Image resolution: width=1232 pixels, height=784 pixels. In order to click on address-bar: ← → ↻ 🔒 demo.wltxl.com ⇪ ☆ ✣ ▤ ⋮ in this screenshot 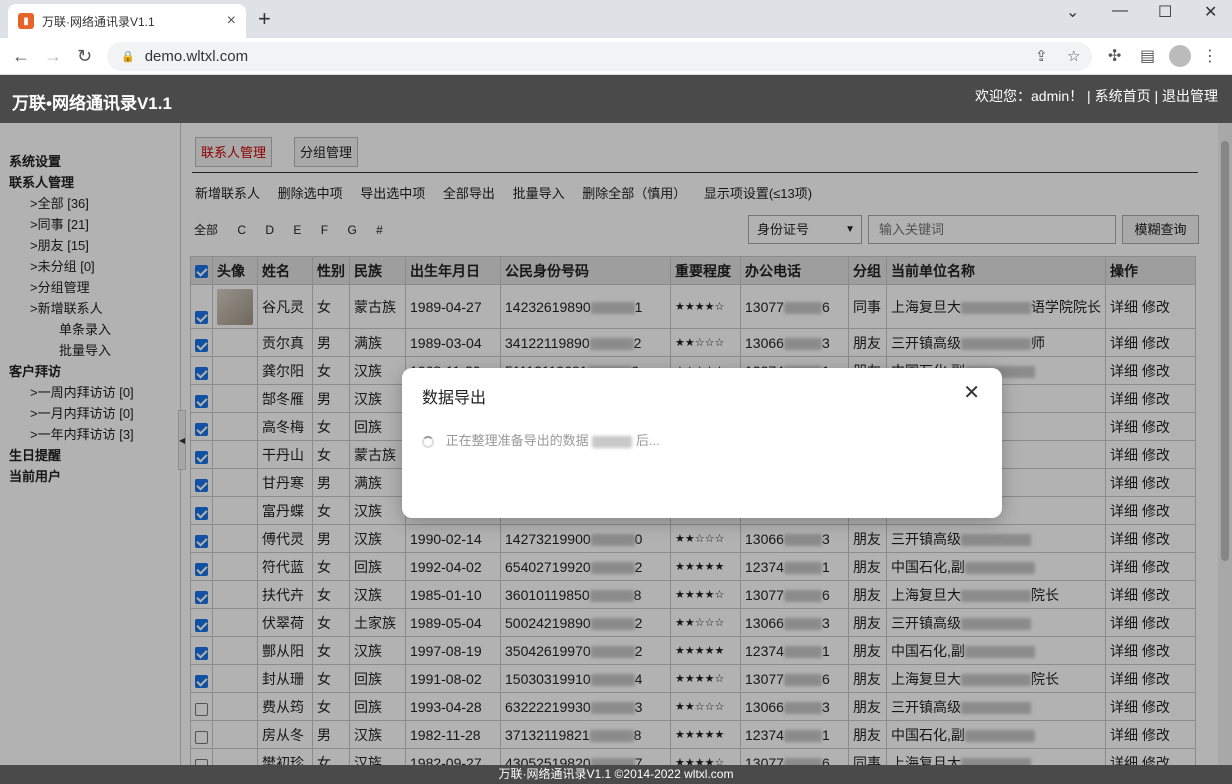, I will do `click(616, 56)`.